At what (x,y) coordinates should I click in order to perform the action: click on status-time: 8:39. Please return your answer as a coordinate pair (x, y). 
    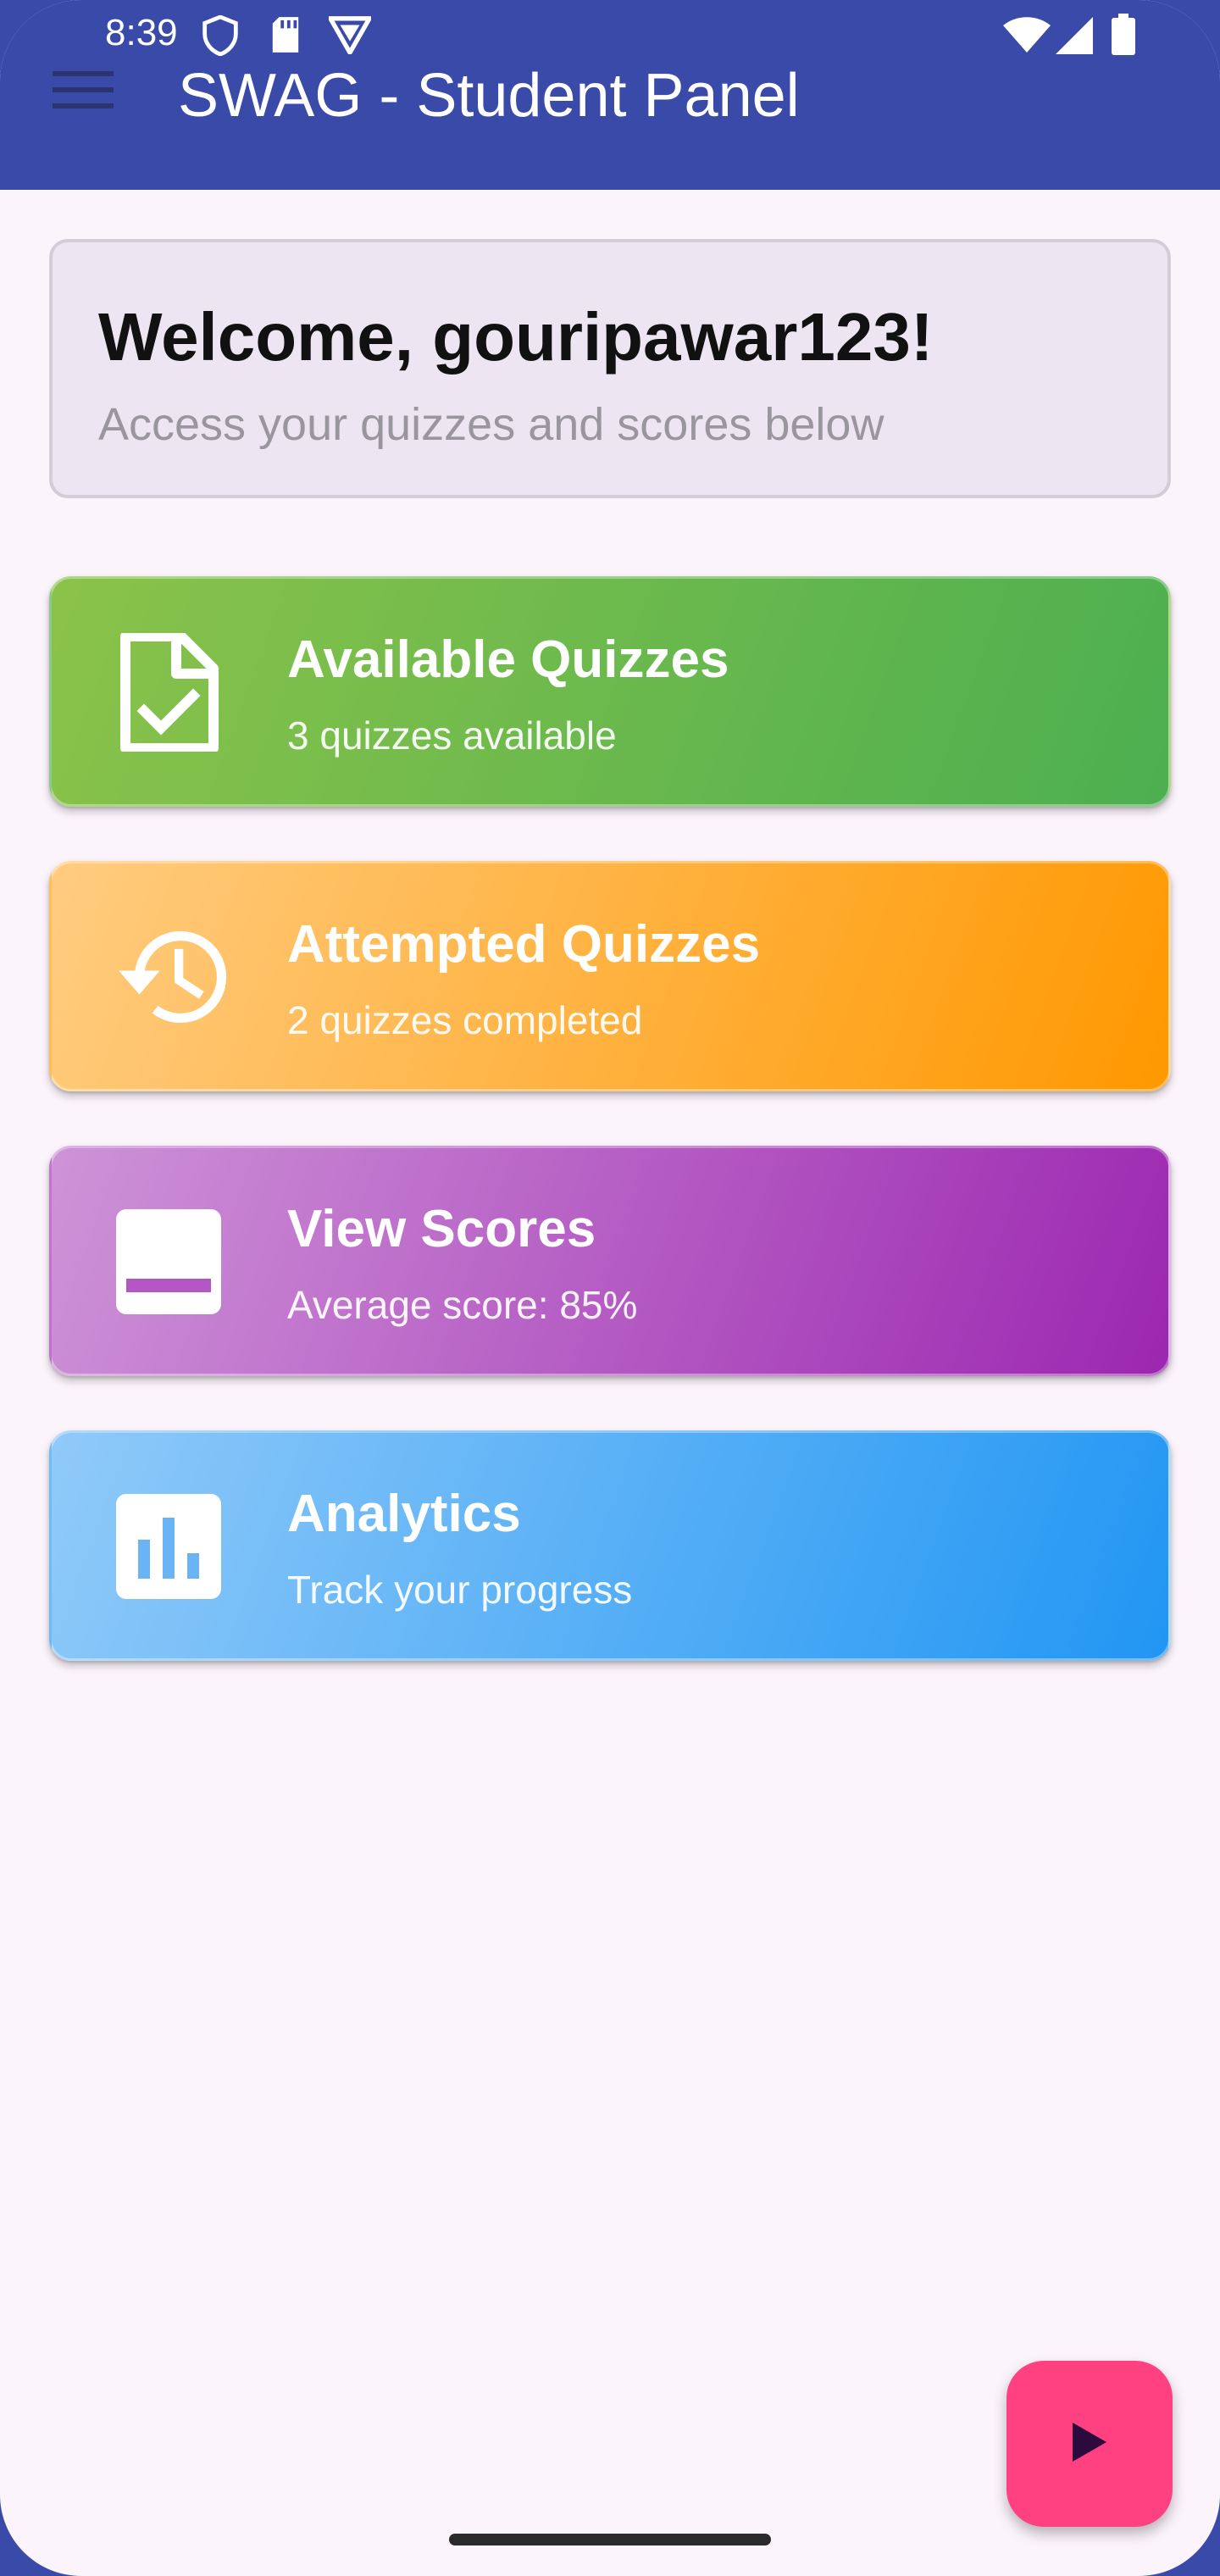
    Looking at the image, I should click on (141, 32).